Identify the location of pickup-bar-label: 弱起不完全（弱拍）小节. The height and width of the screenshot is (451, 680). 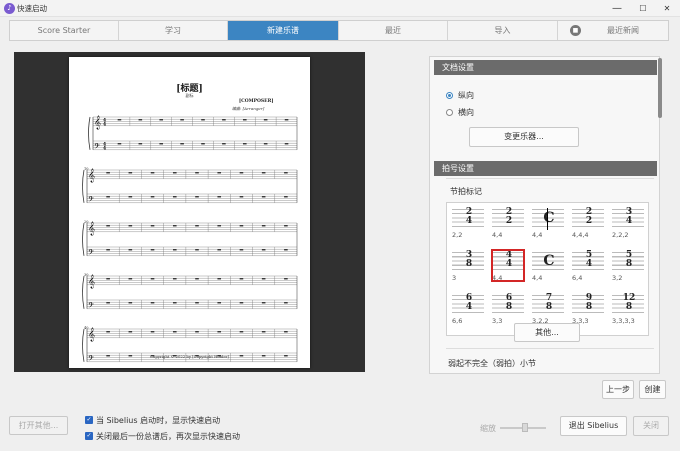
(492, 363).